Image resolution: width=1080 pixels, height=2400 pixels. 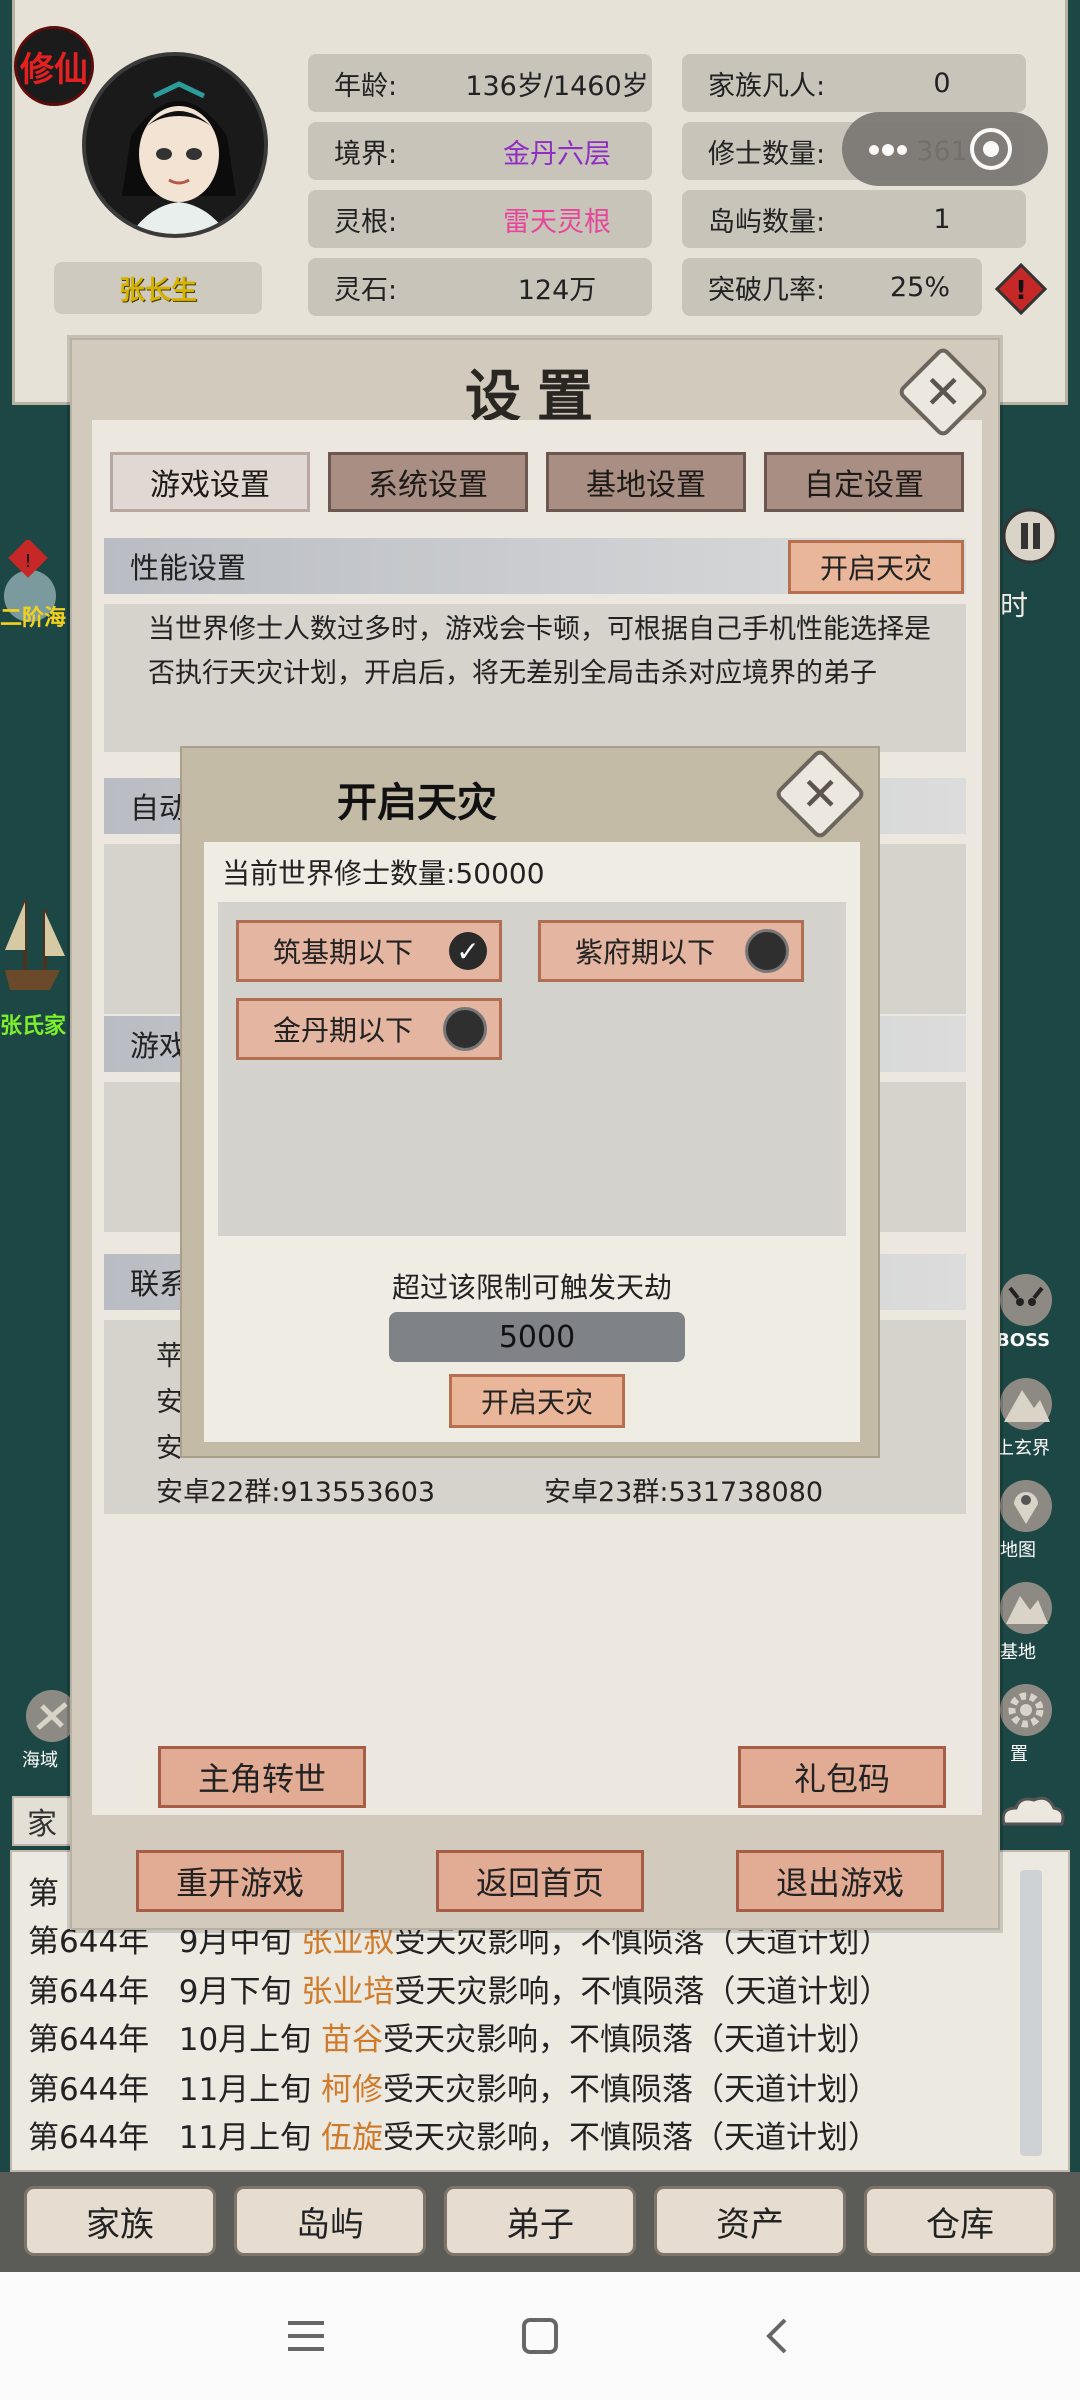 I want to click on back-icon, so click(x=776, y=2336).